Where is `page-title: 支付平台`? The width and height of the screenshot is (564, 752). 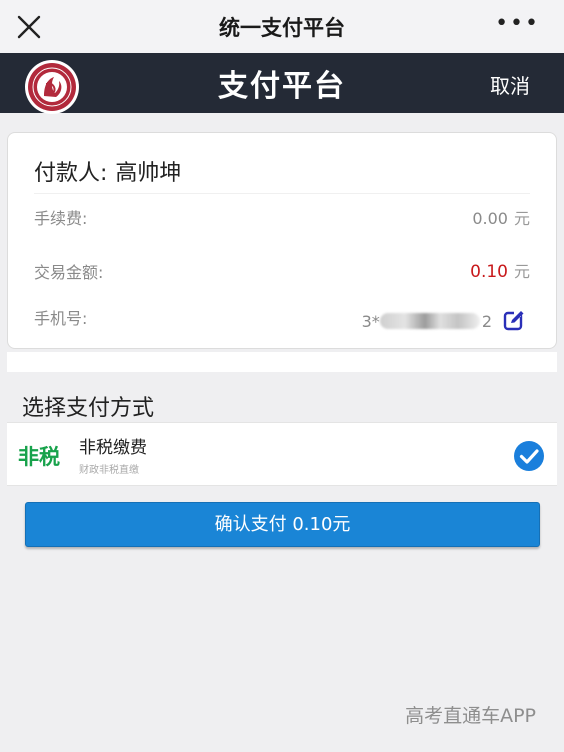 page-title: 支付平台 is located at coordinates (282, 86).